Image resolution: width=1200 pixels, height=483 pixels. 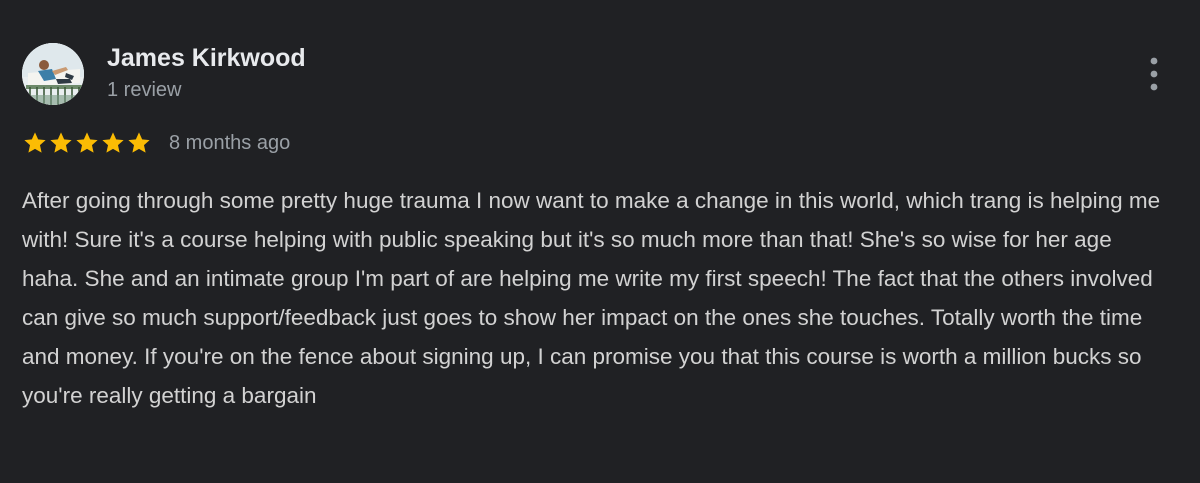 I want to click on author-review-count: 1 review, so click(x=144, y=90).